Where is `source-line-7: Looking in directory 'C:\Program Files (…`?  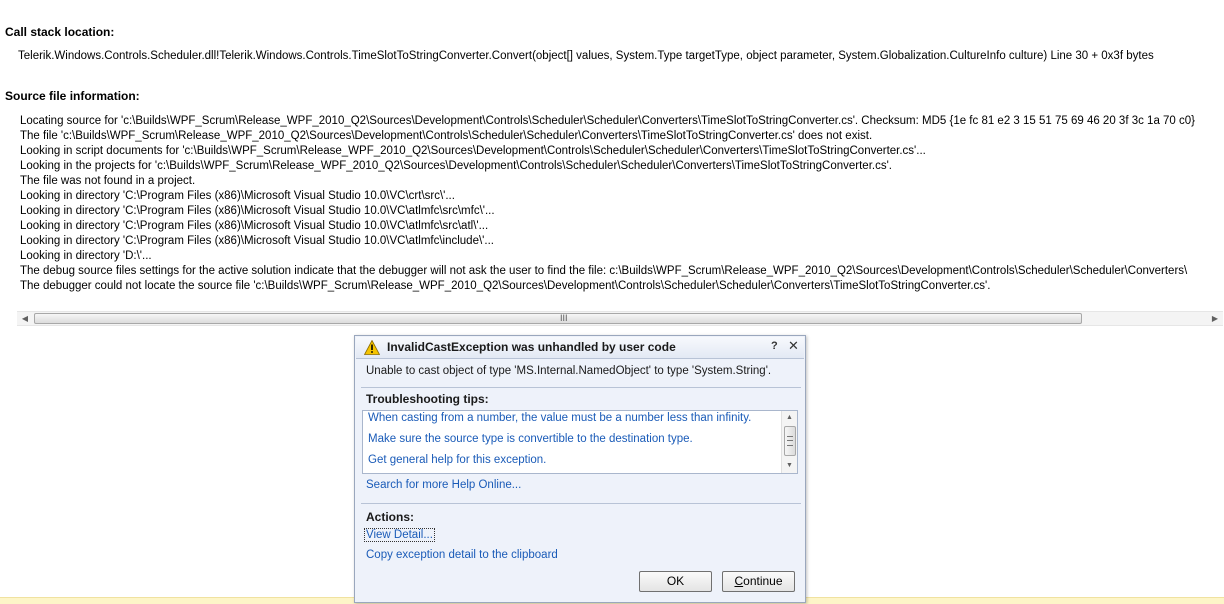
source-line-7: Looking in directory 'C:\Program Files (… is located at coordinates (257, 211).